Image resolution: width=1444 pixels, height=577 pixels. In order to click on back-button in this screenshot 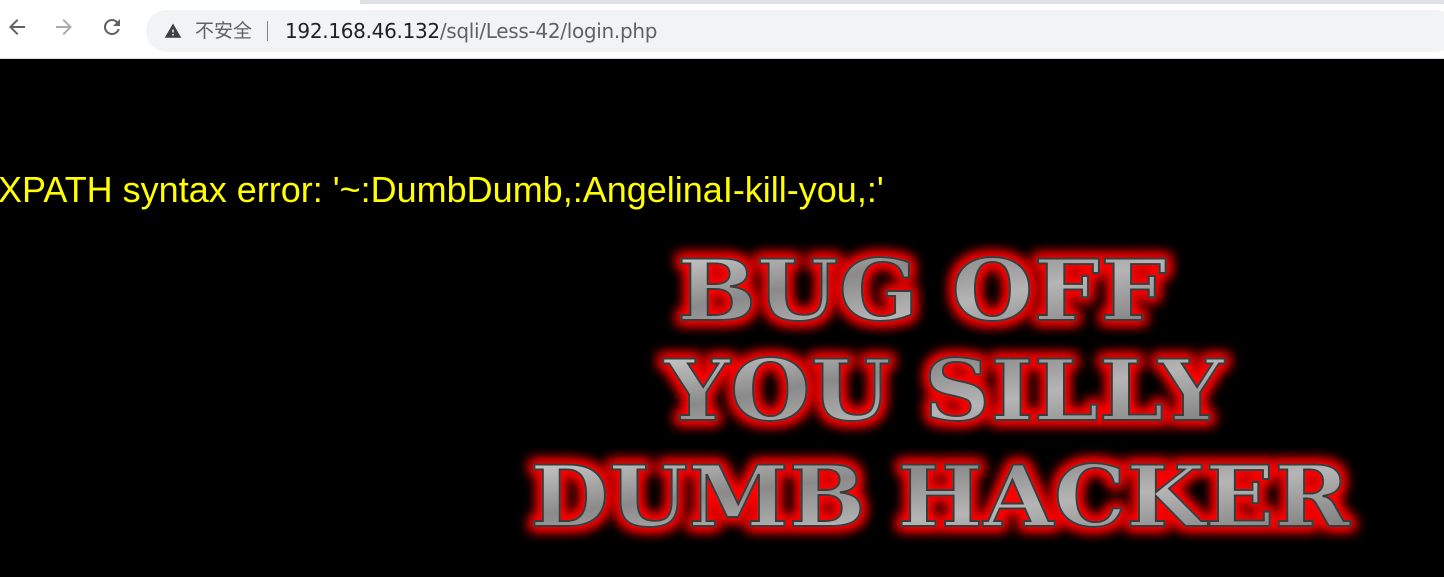, I will do `click(17, 29)`.